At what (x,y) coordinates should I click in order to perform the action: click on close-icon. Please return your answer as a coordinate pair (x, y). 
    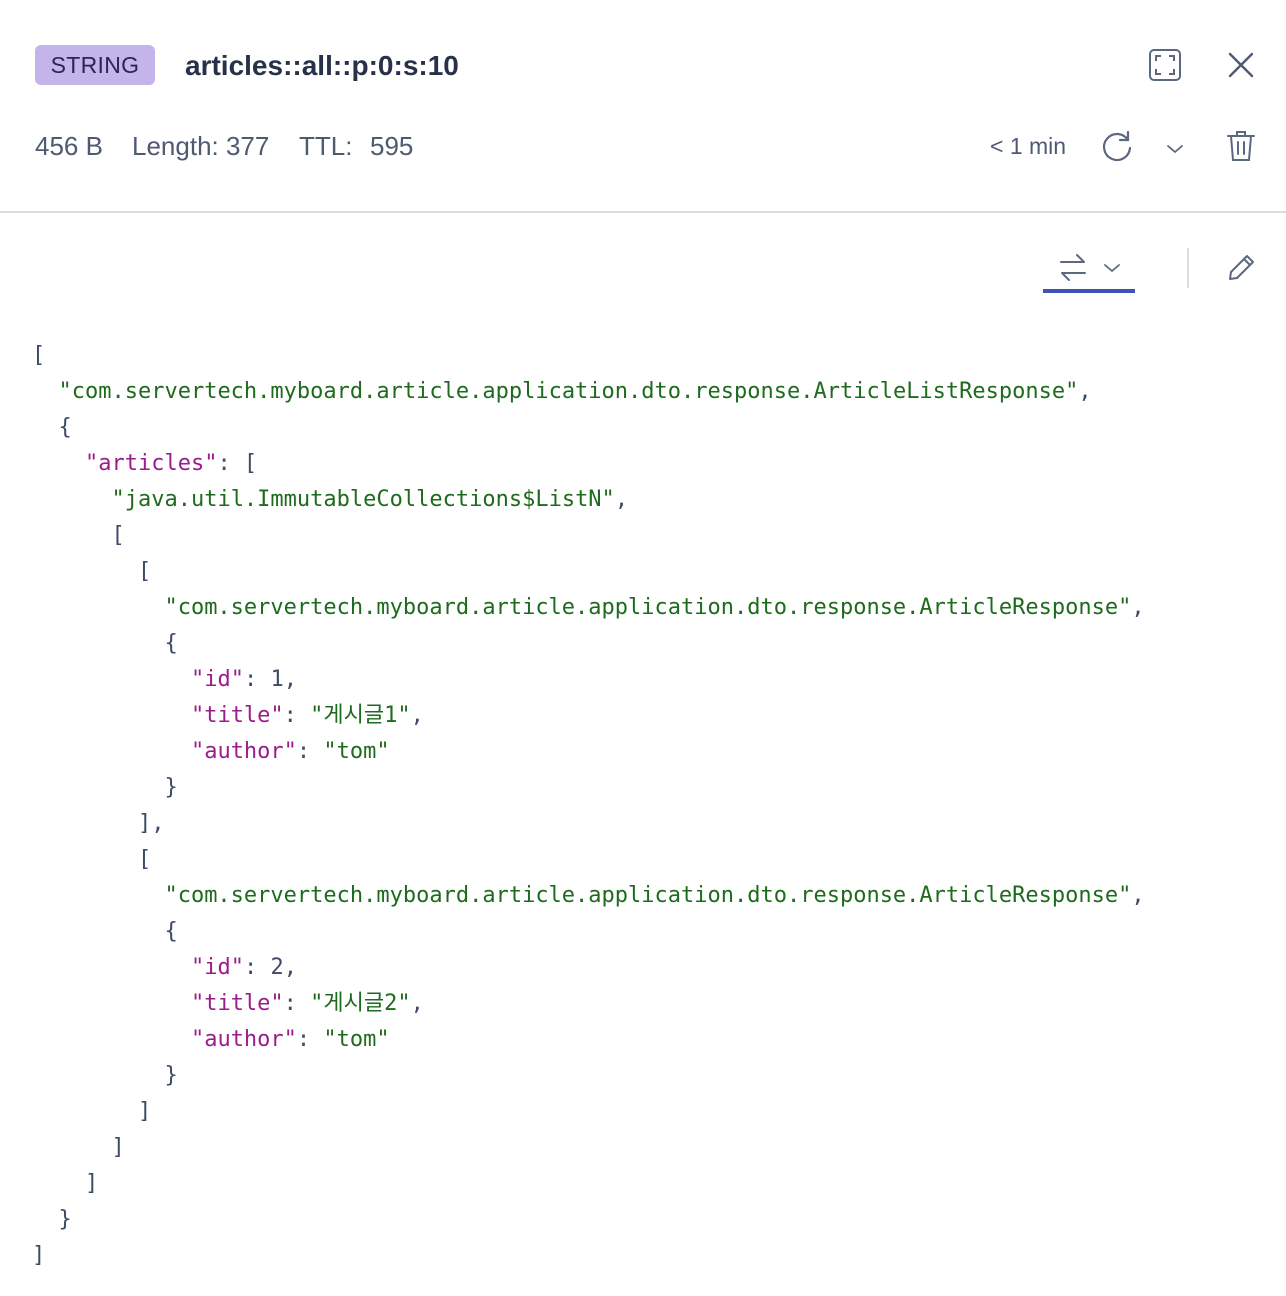
    Looking at the image, I should click on (1241, 65).